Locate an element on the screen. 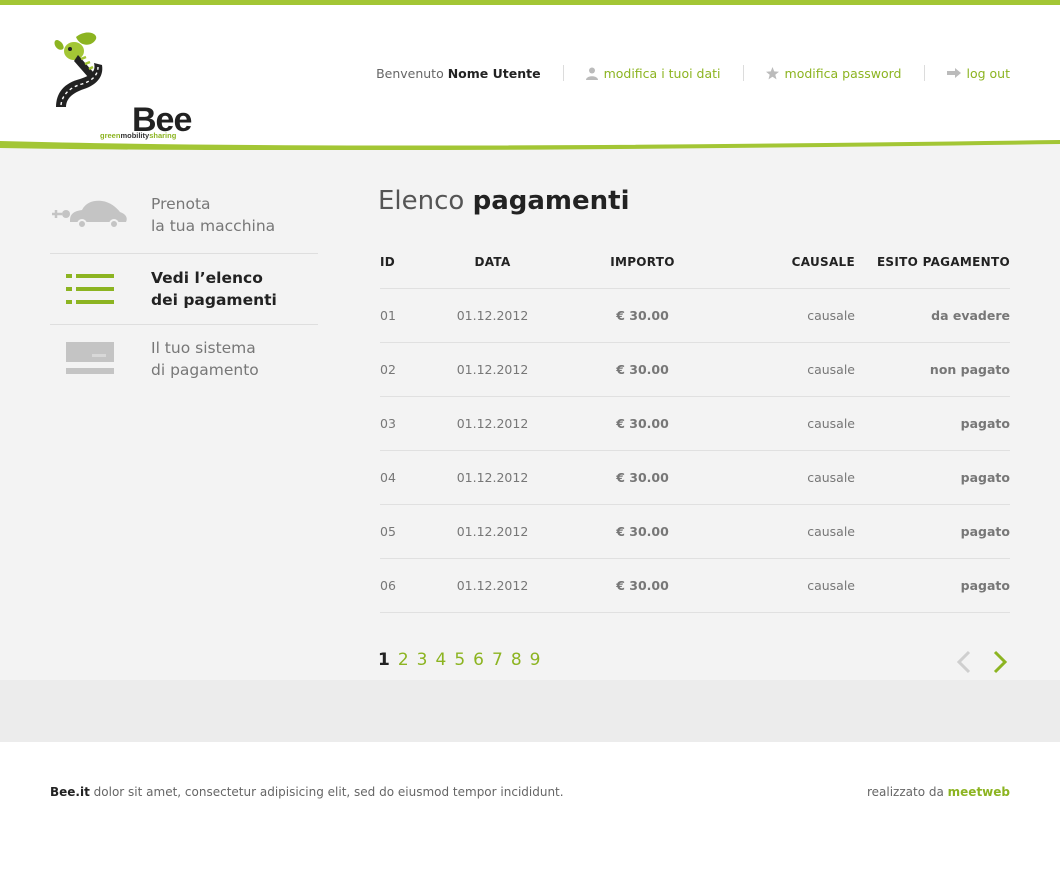 This screenshot has height=870, width=1060. sidebar-item-label: Il tuo sistema di pagamento is located at coordinates (205, 359).